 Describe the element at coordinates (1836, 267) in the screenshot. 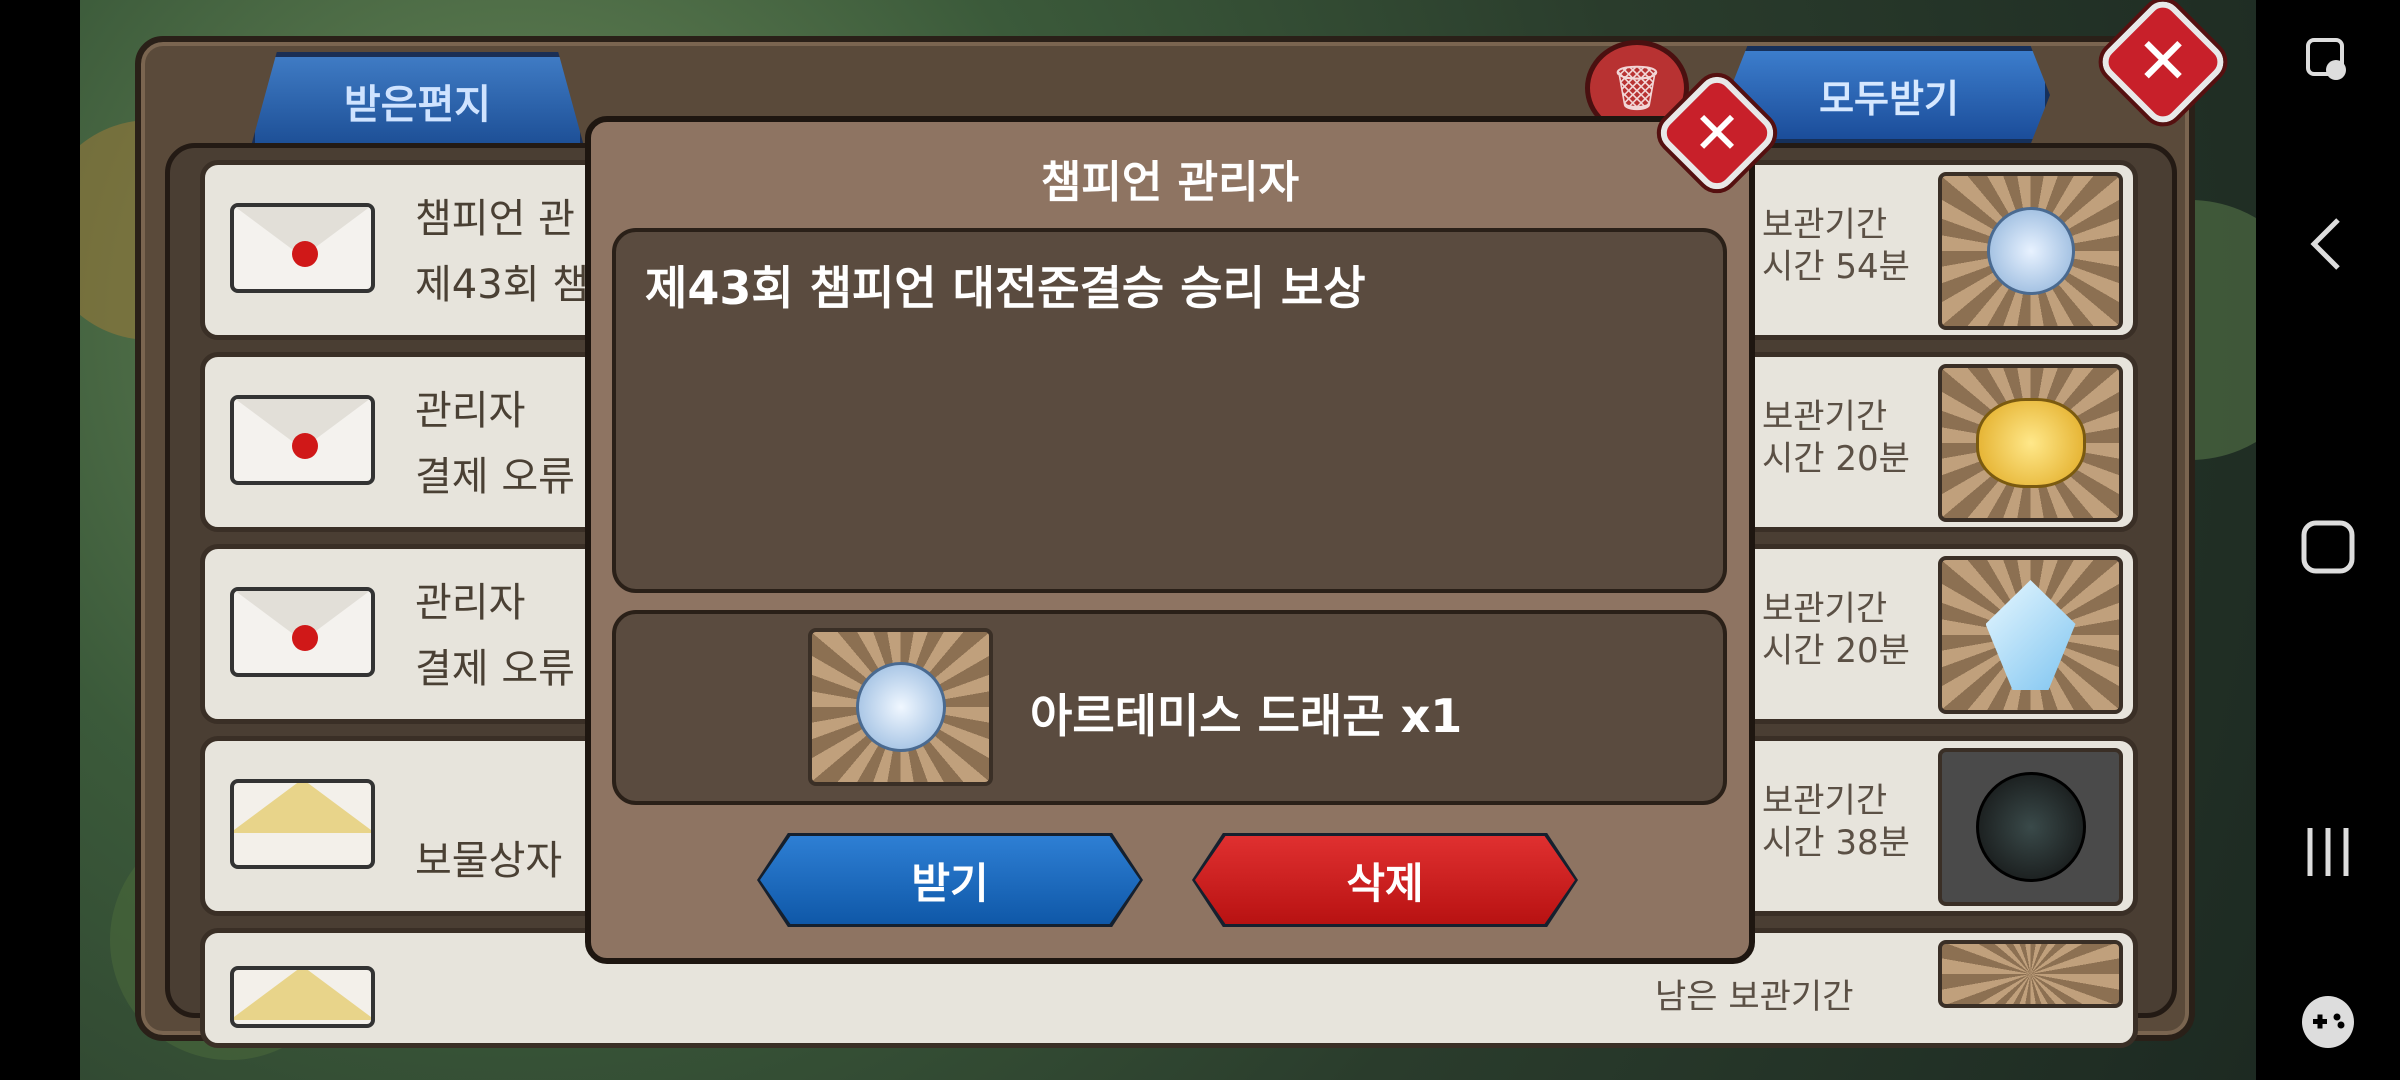

I see `mail-expiry-time: 시간 54분` at that location.